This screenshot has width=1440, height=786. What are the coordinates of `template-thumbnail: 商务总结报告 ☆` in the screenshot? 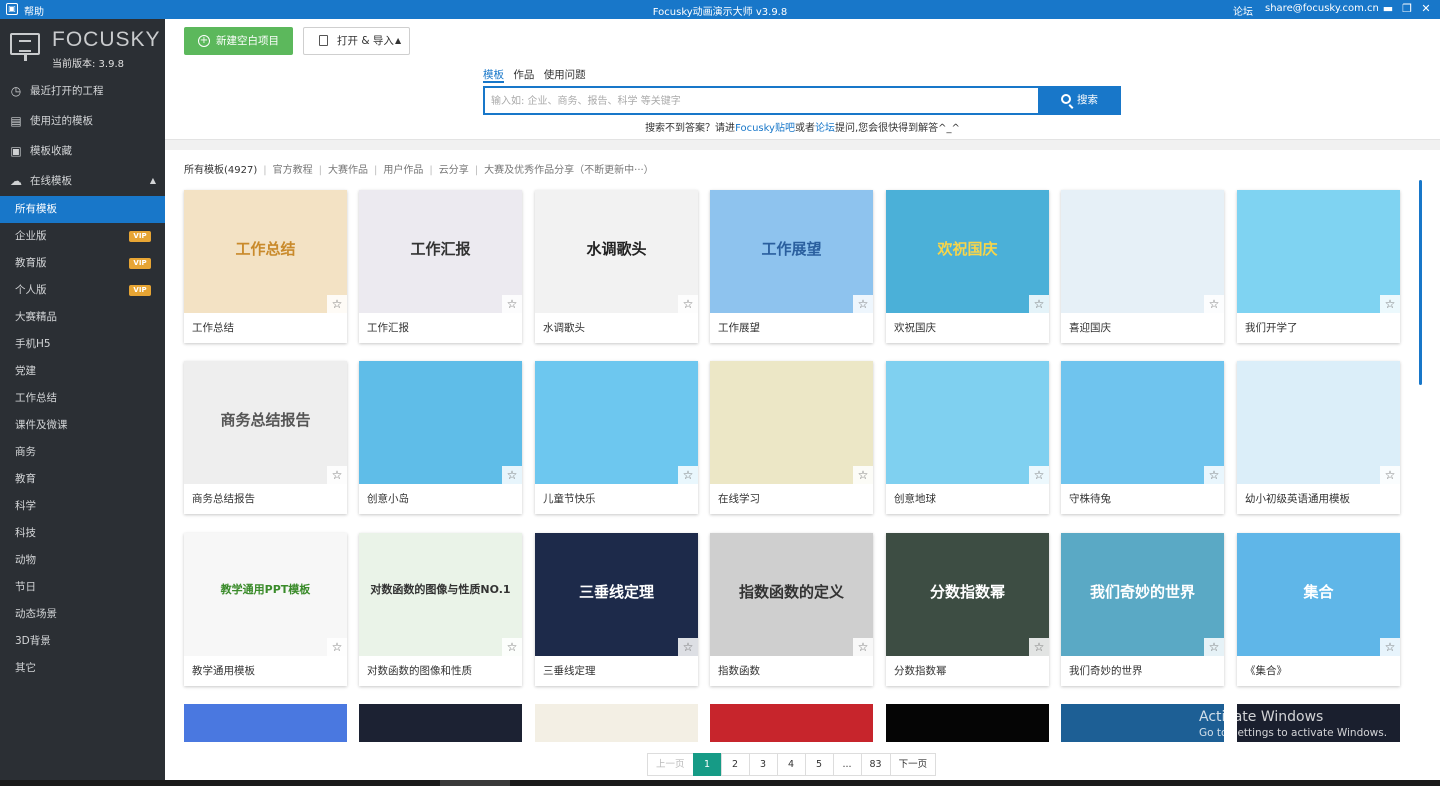 It's located at (265, 422).